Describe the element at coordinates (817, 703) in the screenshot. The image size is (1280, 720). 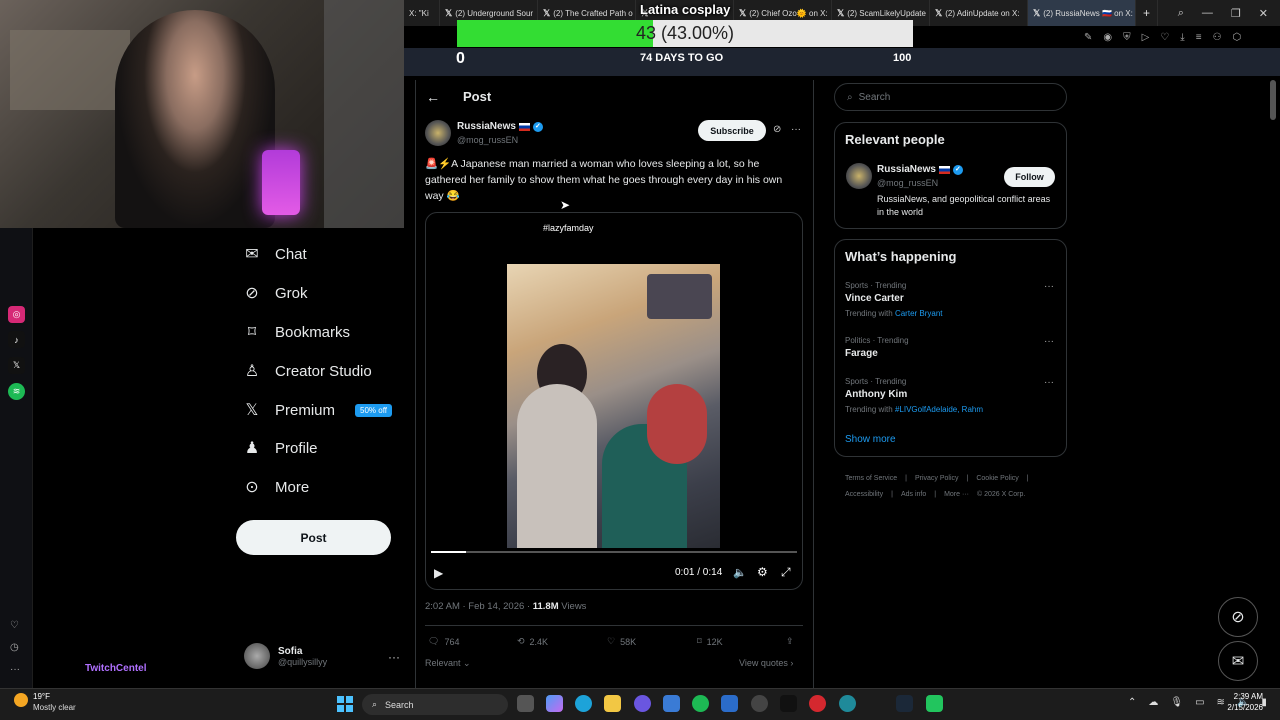
I see `opera-icon` at that location.